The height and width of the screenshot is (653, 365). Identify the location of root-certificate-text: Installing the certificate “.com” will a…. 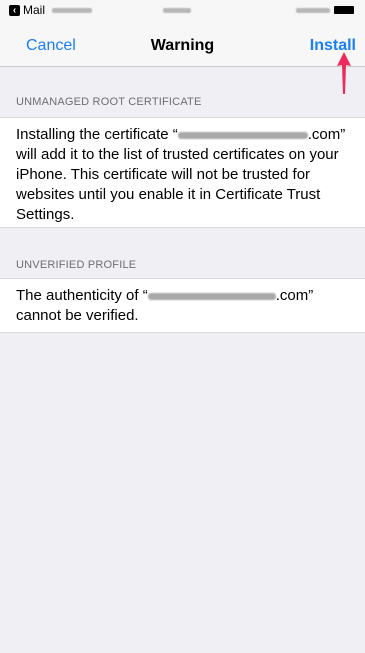
(181, 174).